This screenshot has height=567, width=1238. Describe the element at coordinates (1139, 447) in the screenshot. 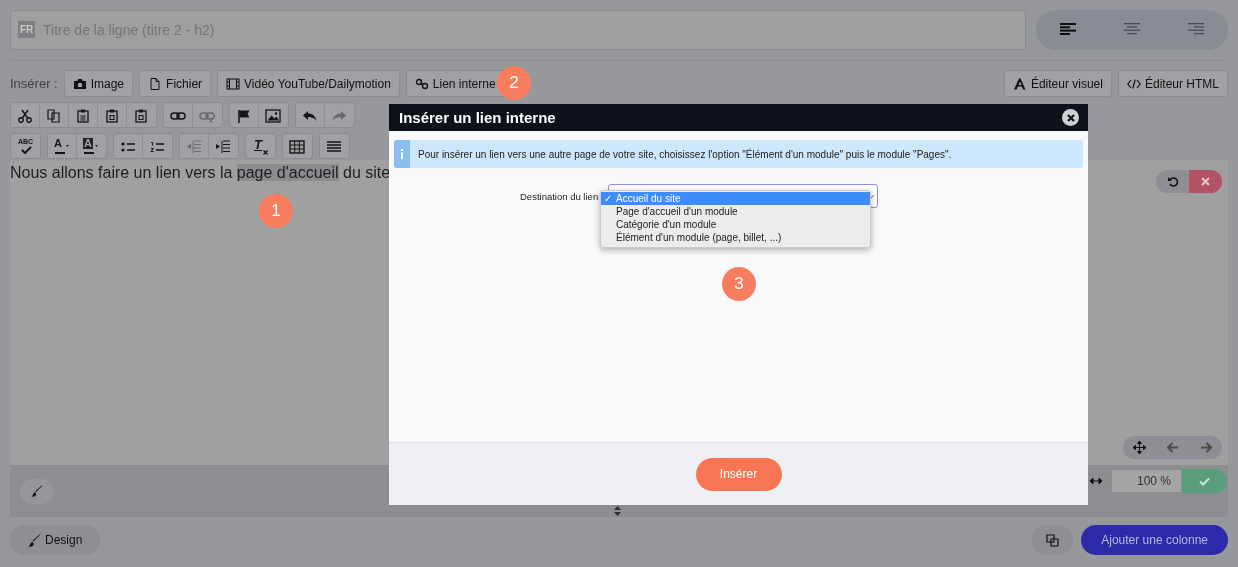

I see `move-icon` at that location.